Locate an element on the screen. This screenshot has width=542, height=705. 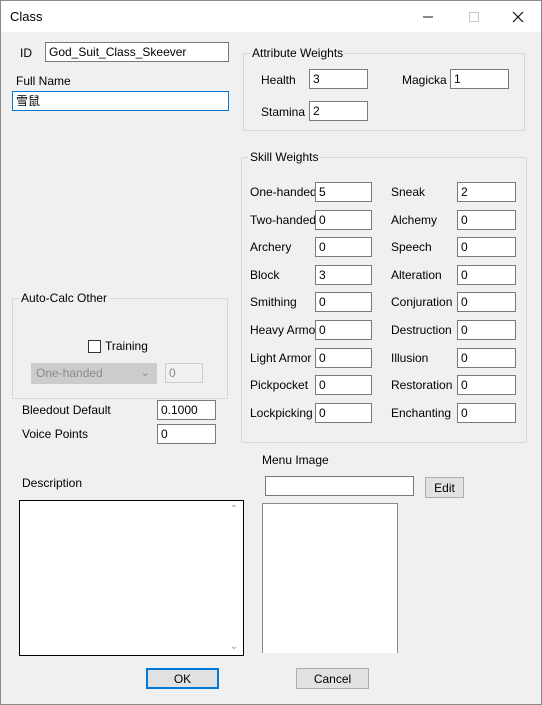
menu-image-path-field is located at coordinates (339, 486).